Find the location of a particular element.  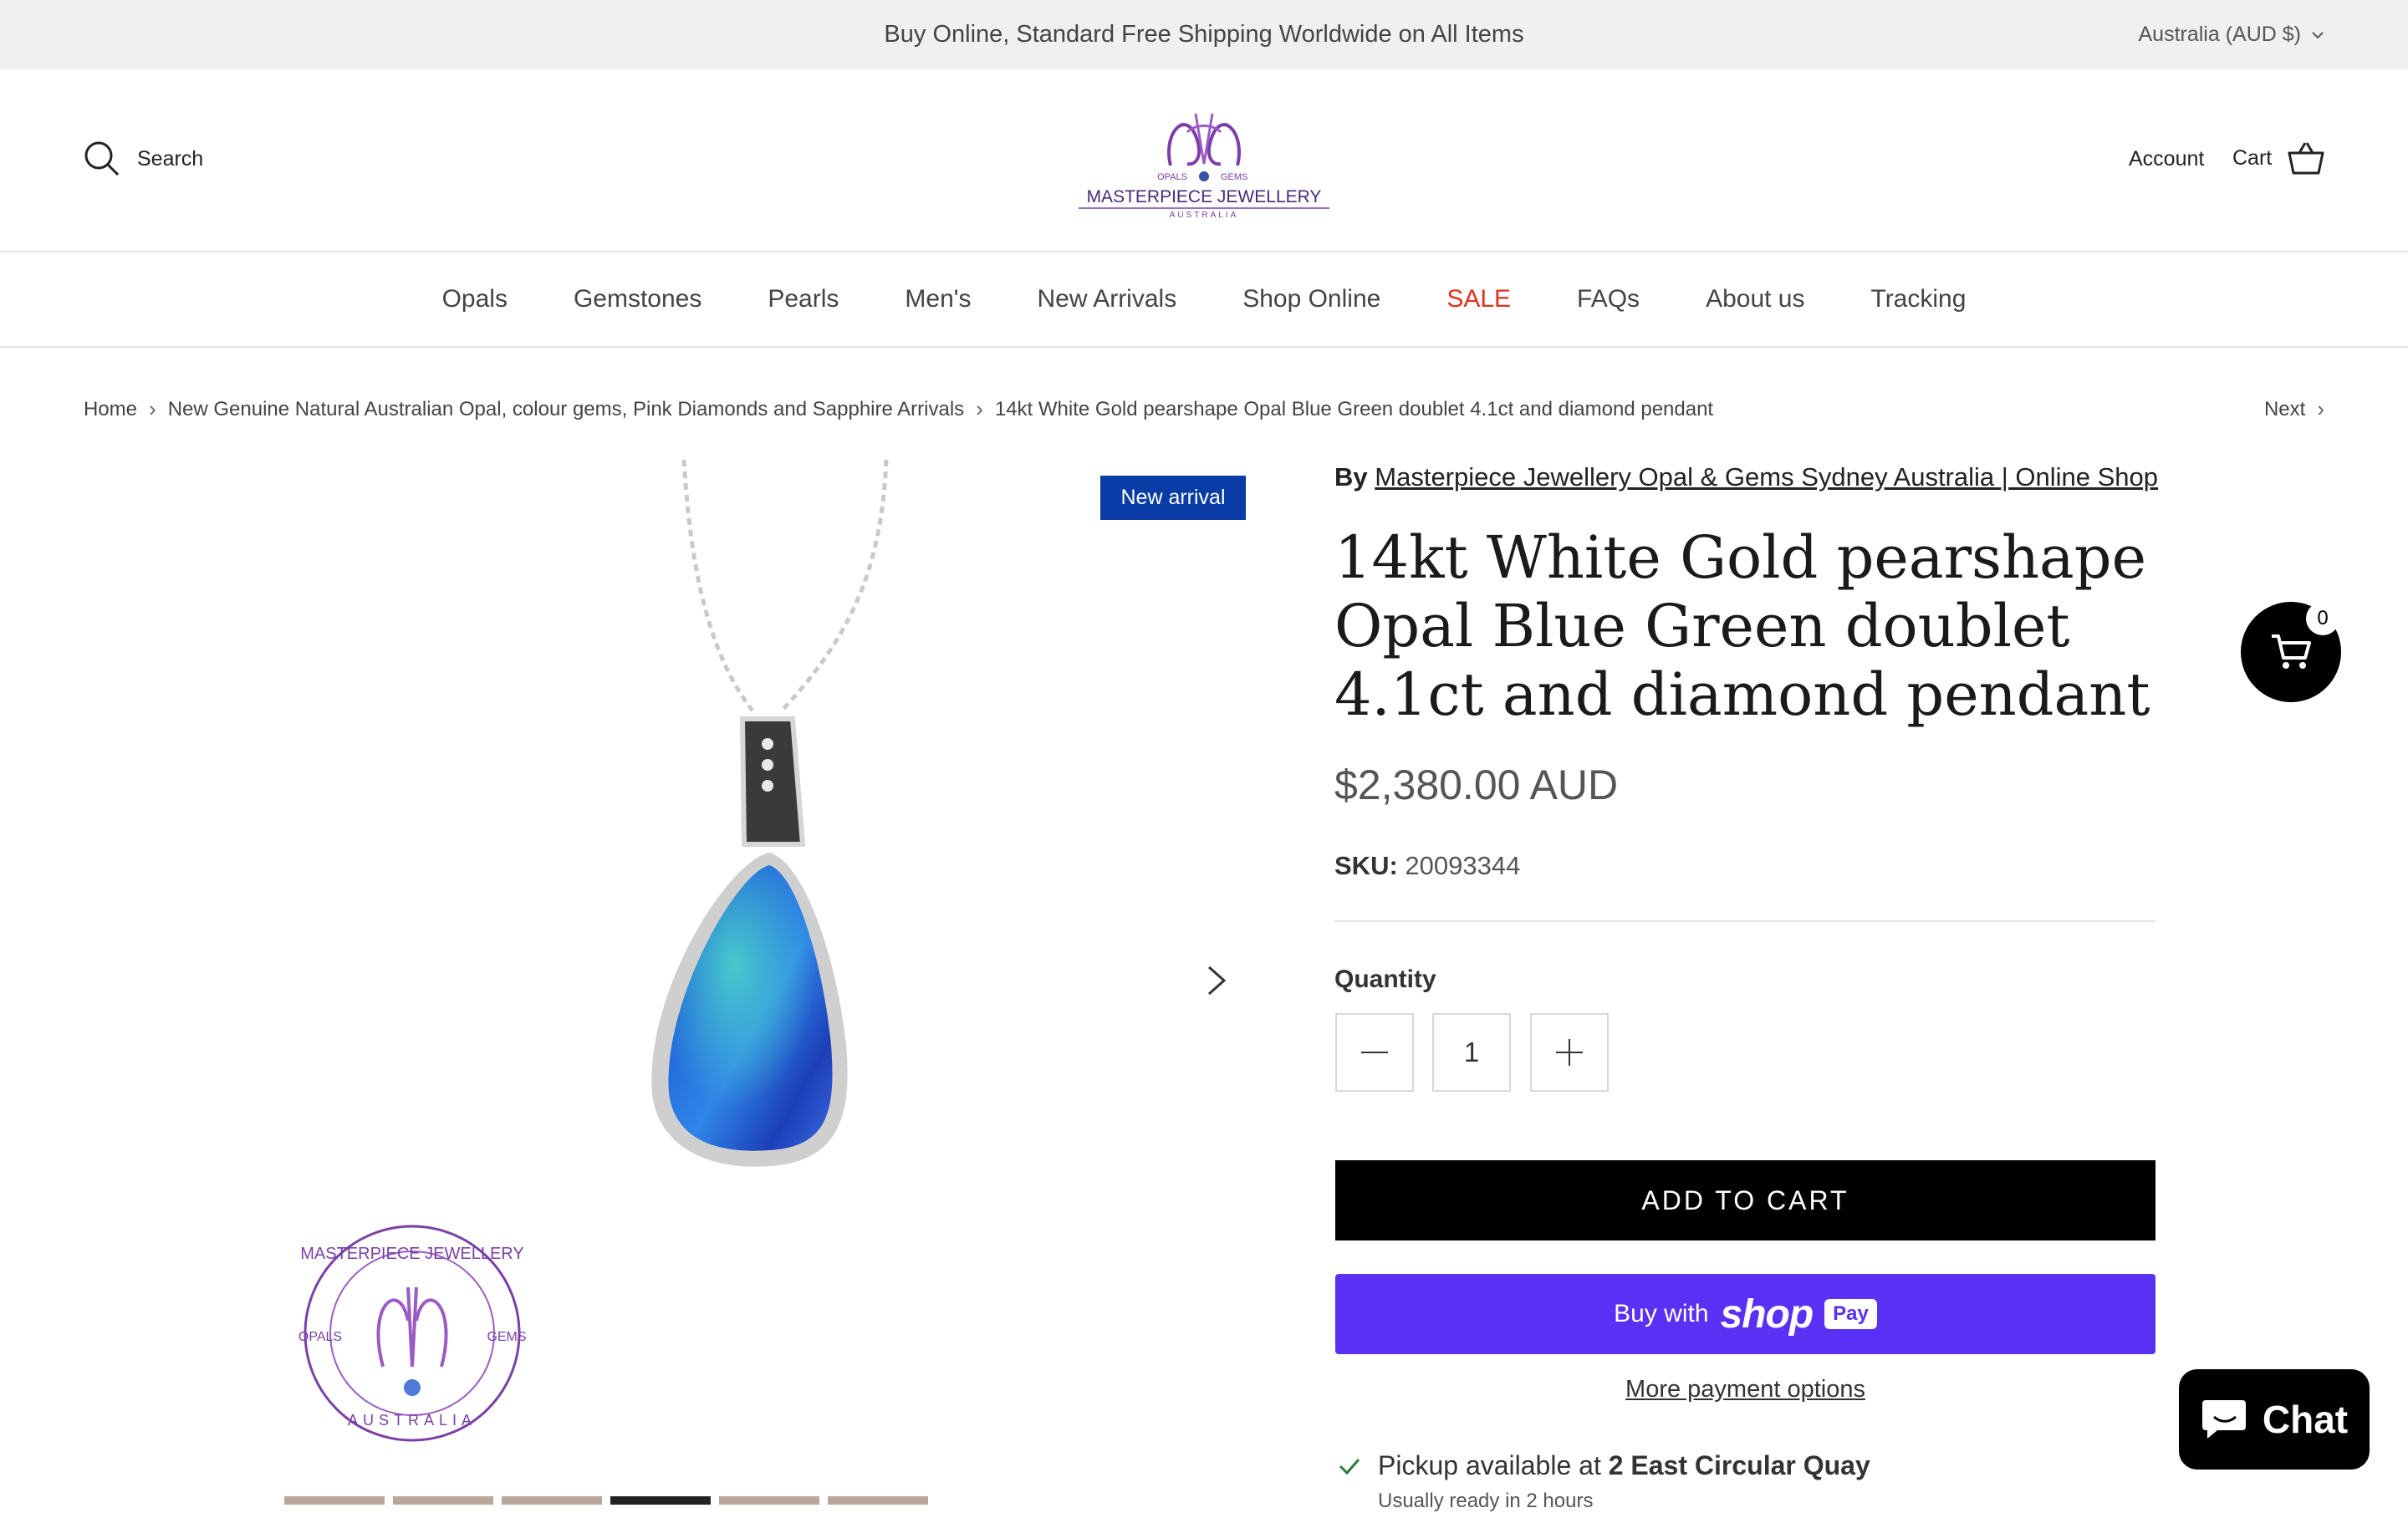

nav-item-shop-online: Shop Online is located at coordinates (1311, 299).